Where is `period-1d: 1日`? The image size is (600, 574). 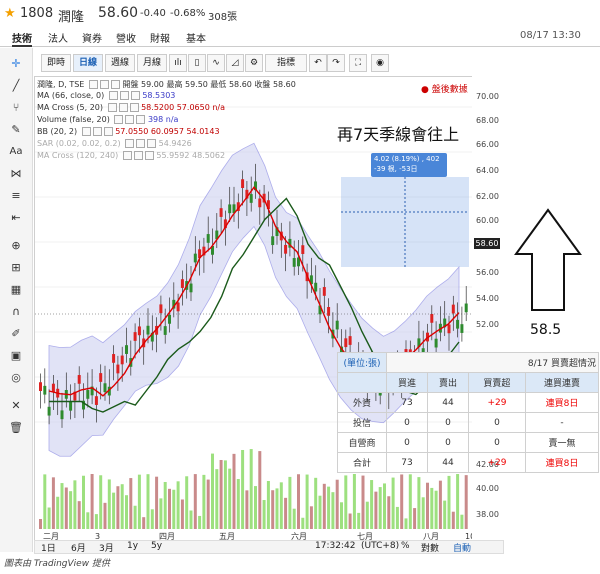
period-1d: 1日 is located at coordinates (48, 547).